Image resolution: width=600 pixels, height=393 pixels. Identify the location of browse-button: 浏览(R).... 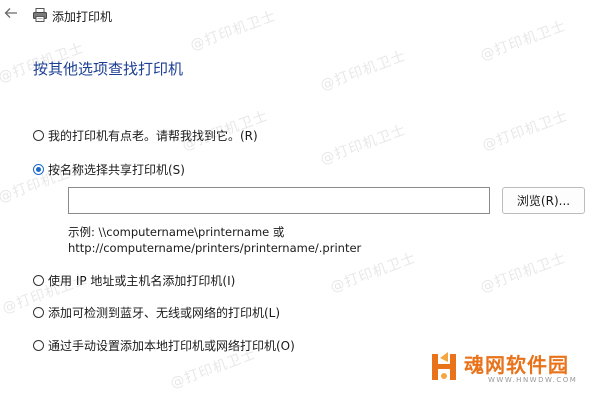
(543, 200).